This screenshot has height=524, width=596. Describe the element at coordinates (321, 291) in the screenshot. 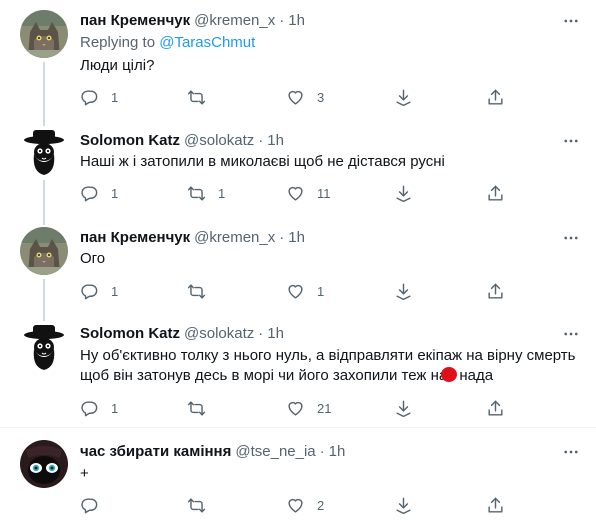

I see `like-count: 1` at that location.